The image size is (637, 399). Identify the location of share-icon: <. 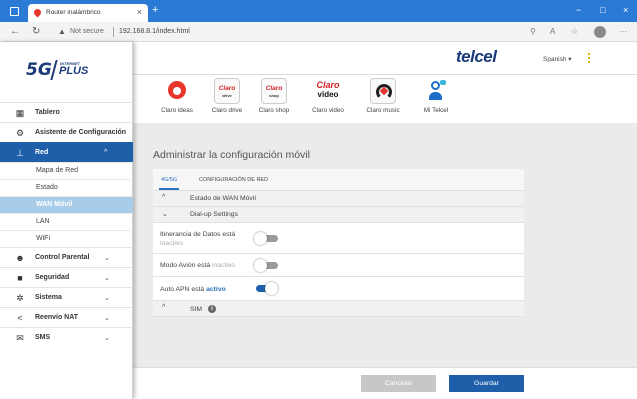
(20, 318).